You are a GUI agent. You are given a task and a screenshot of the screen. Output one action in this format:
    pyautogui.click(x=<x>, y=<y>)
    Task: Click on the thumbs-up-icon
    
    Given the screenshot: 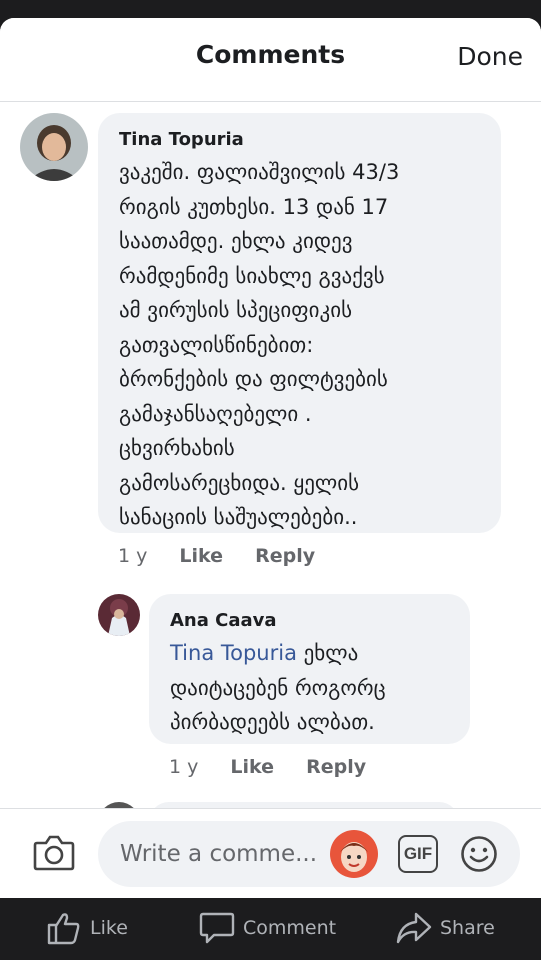 What is the action you would take?
    pyautogui.click(x=63, y=929)
    